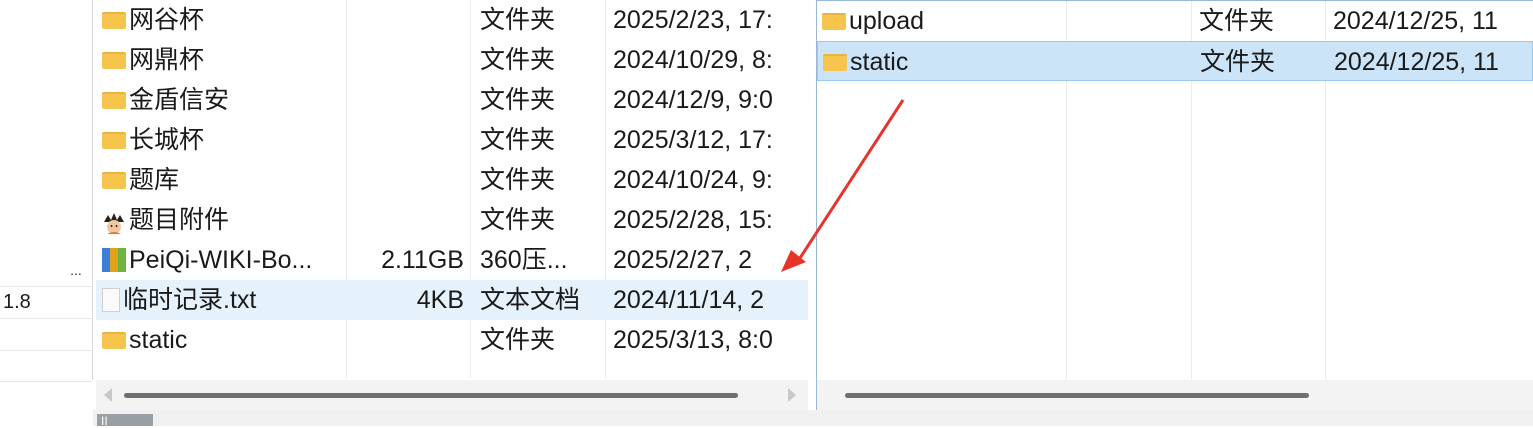 This screenshot has height=428, width=1533. I want to click on file-modified: 2025/3/12, 17:, so click(693, 140).